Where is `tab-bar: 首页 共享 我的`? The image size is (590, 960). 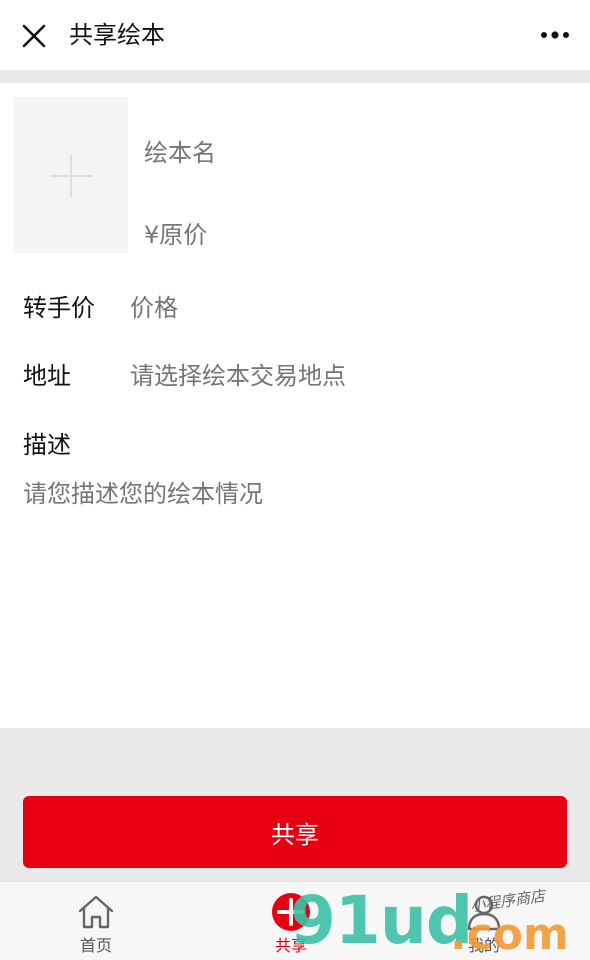 tab-bar: 首页 共享 我的 is located at coordinates (295, 920).